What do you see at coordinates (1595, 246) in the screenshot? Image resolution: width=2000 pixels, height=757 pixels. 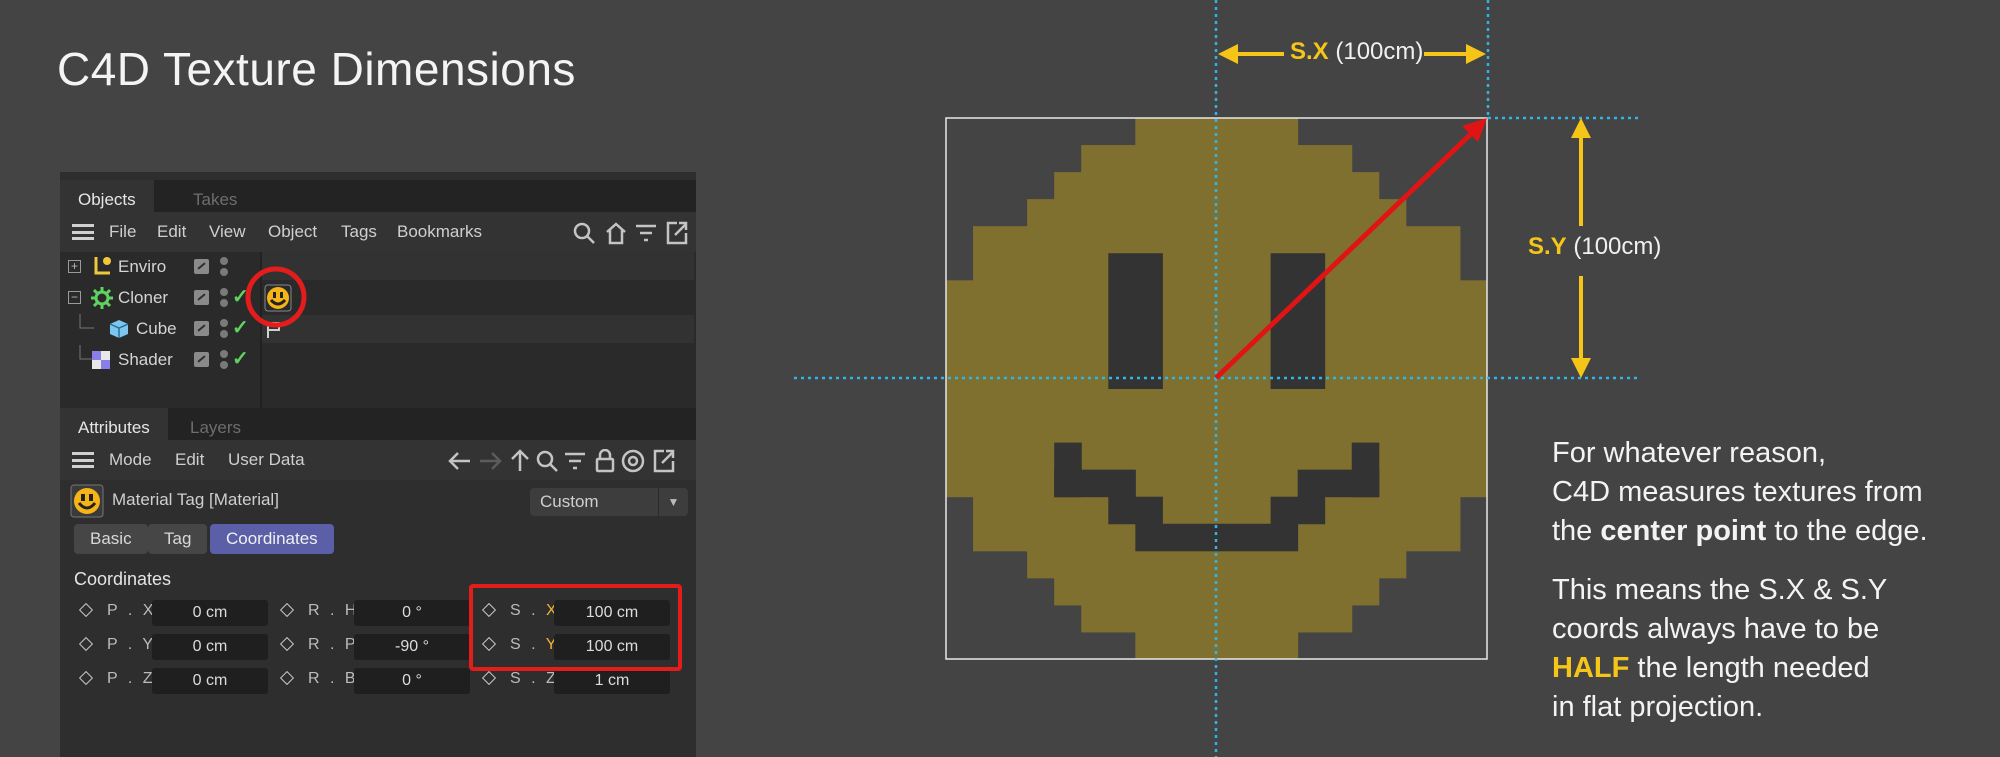 I see `sy-label: S.Y (100cm)` at bounding box center [1595, 246].